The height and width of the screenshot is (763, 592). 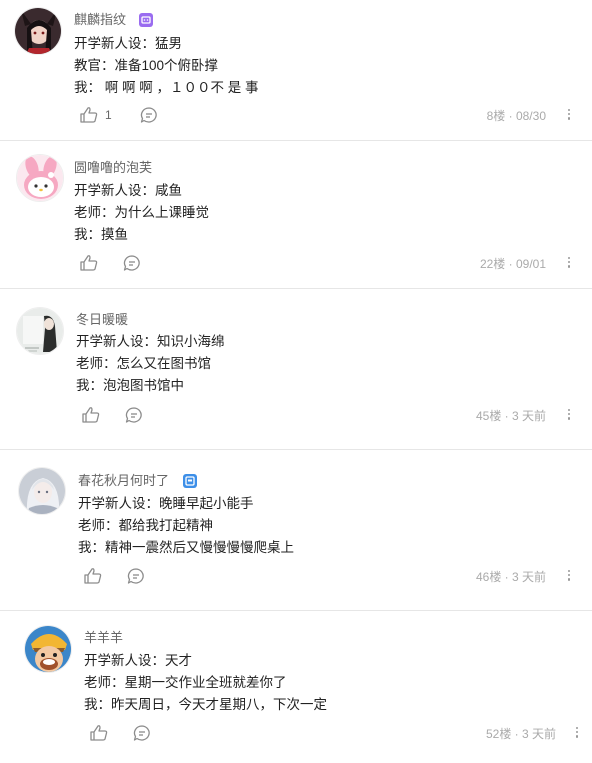 What do you see at coordinates (113, 168) in the screenshot?
I see `username: 圆噜噜的泡芙` at bounding box center [113, 168].